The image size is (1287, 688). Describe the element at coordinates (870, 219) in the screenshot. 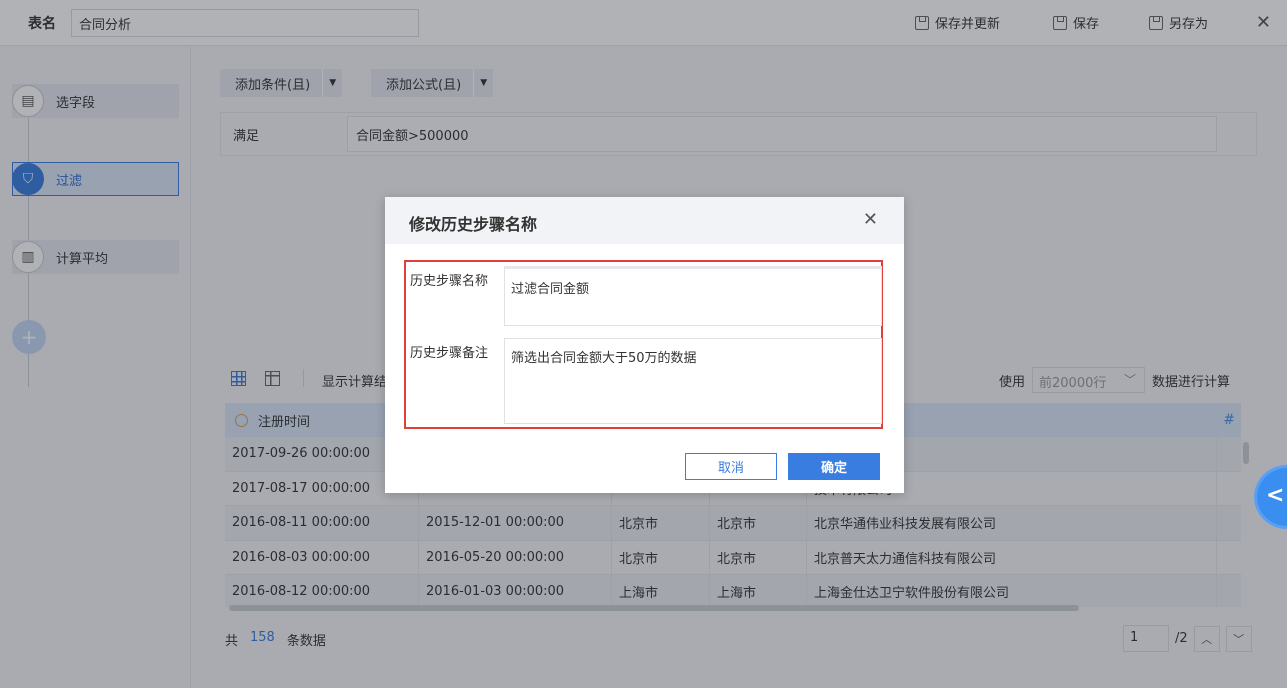

I see `close-icon: ✕` at that location.